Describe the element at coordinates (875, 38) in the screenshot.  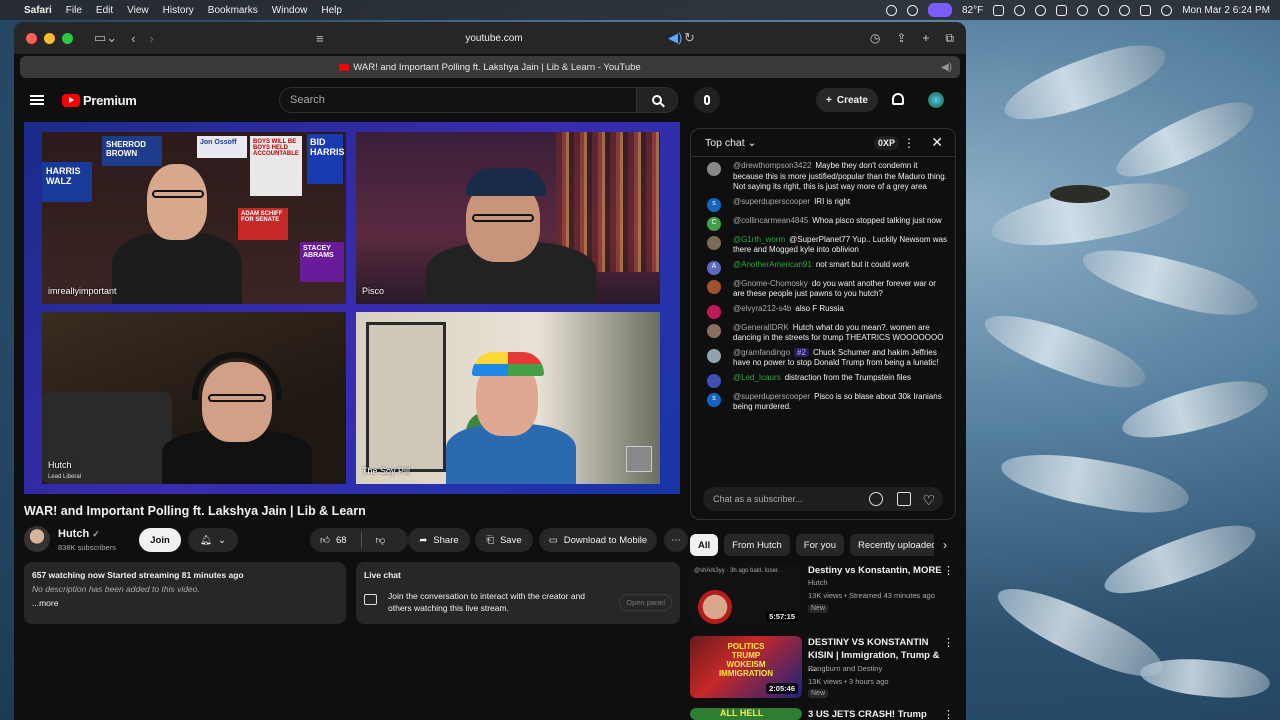
I see `history-icon: ◷` at that location.